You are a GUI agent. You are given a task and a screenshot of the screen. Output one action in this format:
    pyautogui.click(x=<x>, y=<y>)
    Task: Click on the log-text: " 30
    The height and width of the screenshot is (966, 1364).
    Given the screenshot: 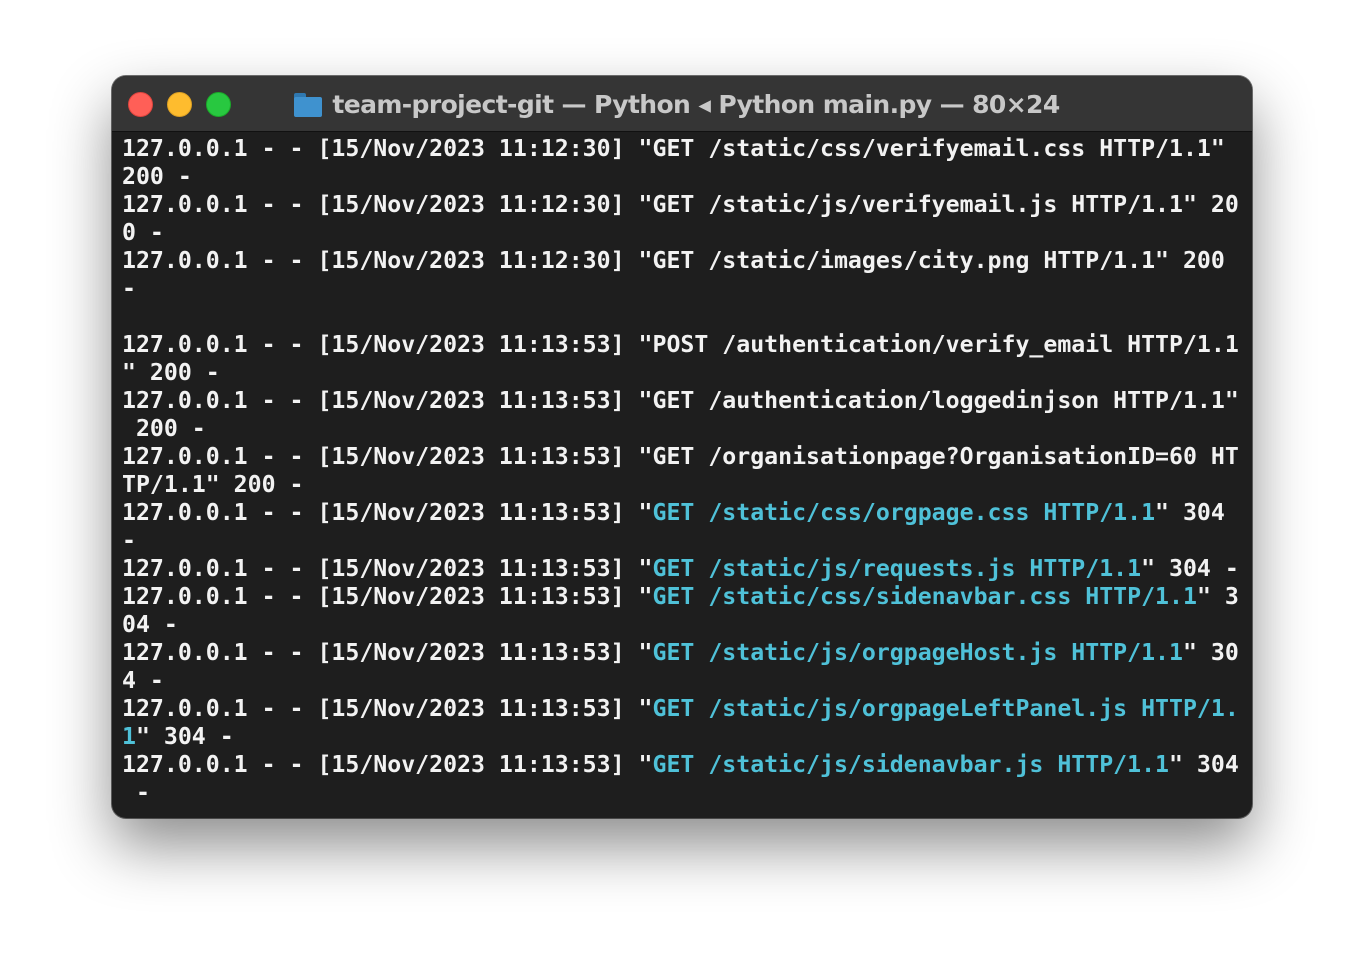 What is the action you would take?
    pyautogui.click(x=1210, y=652)
    